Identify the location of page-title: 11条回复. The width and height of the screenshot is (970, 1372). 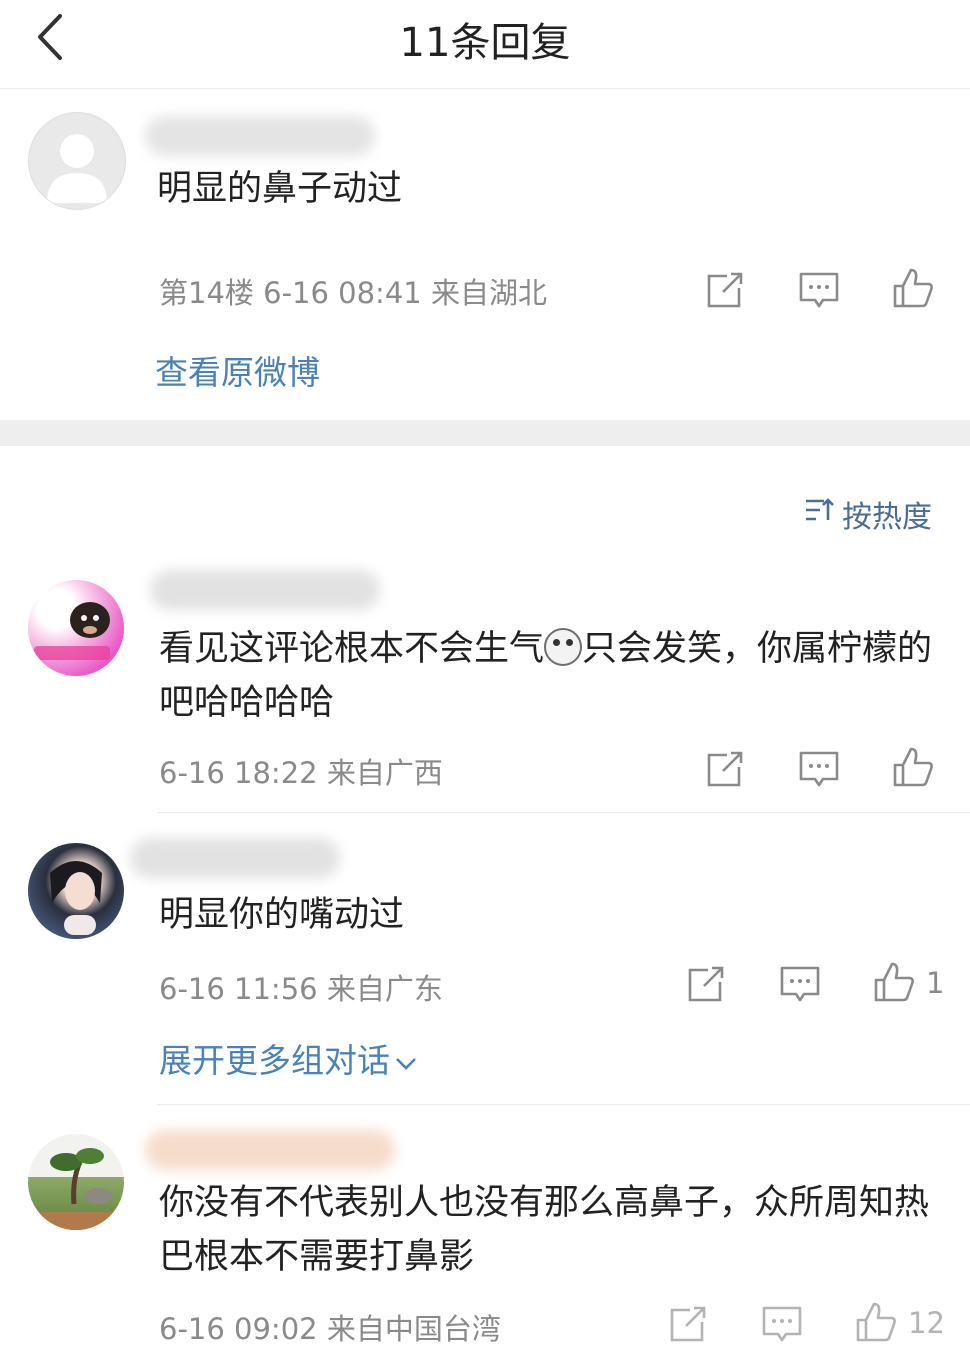
(485, 43).